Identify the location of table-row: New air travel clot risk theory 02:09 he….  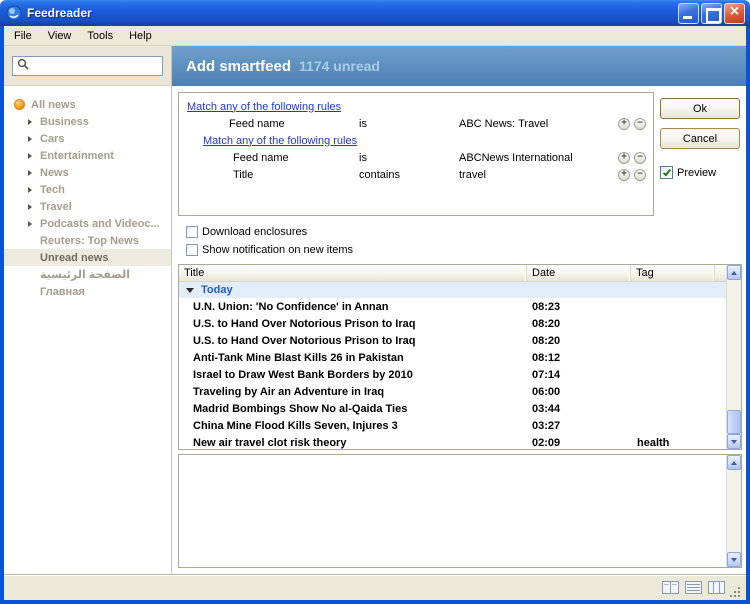
(452, 441).